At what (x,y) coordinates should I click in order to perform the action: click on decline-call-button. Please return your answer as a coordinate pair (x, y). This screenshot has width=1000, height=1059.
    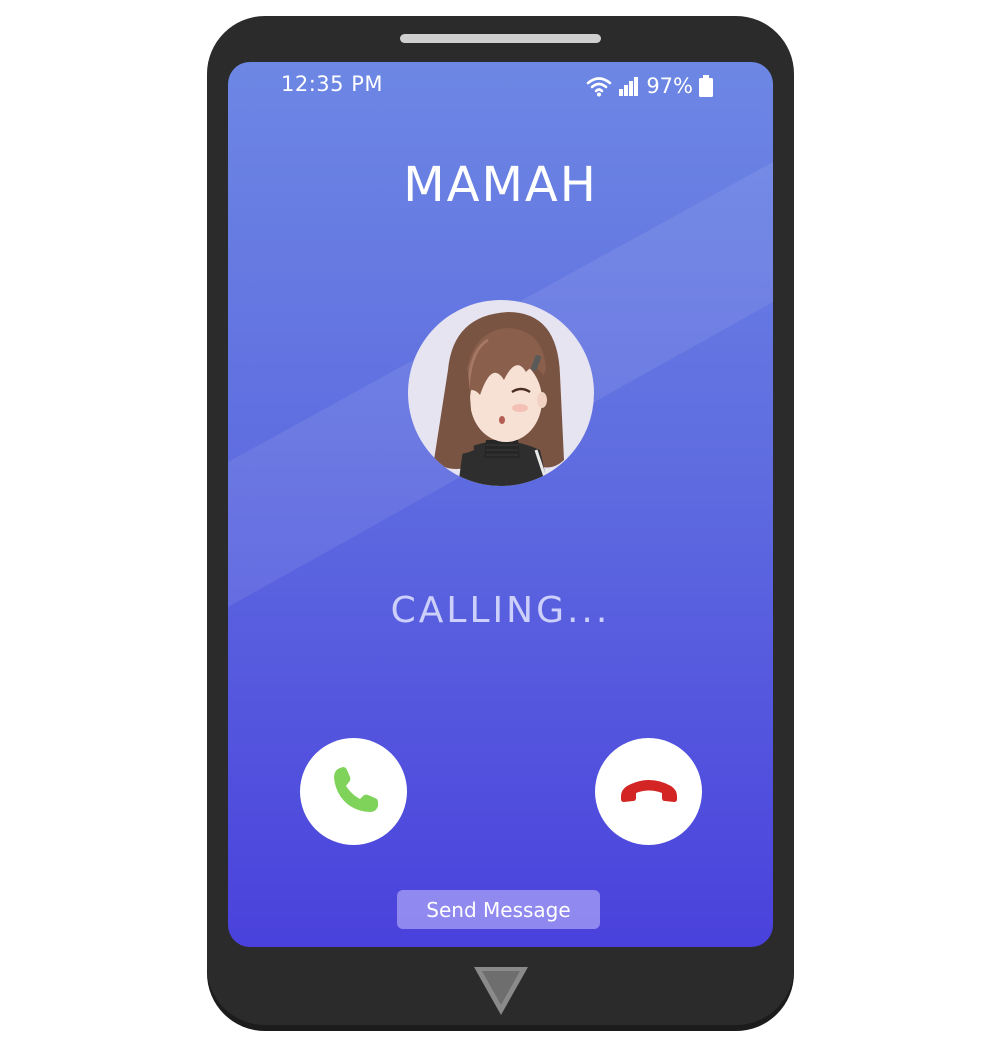
    Looking at the image, I should click on (648, 791).